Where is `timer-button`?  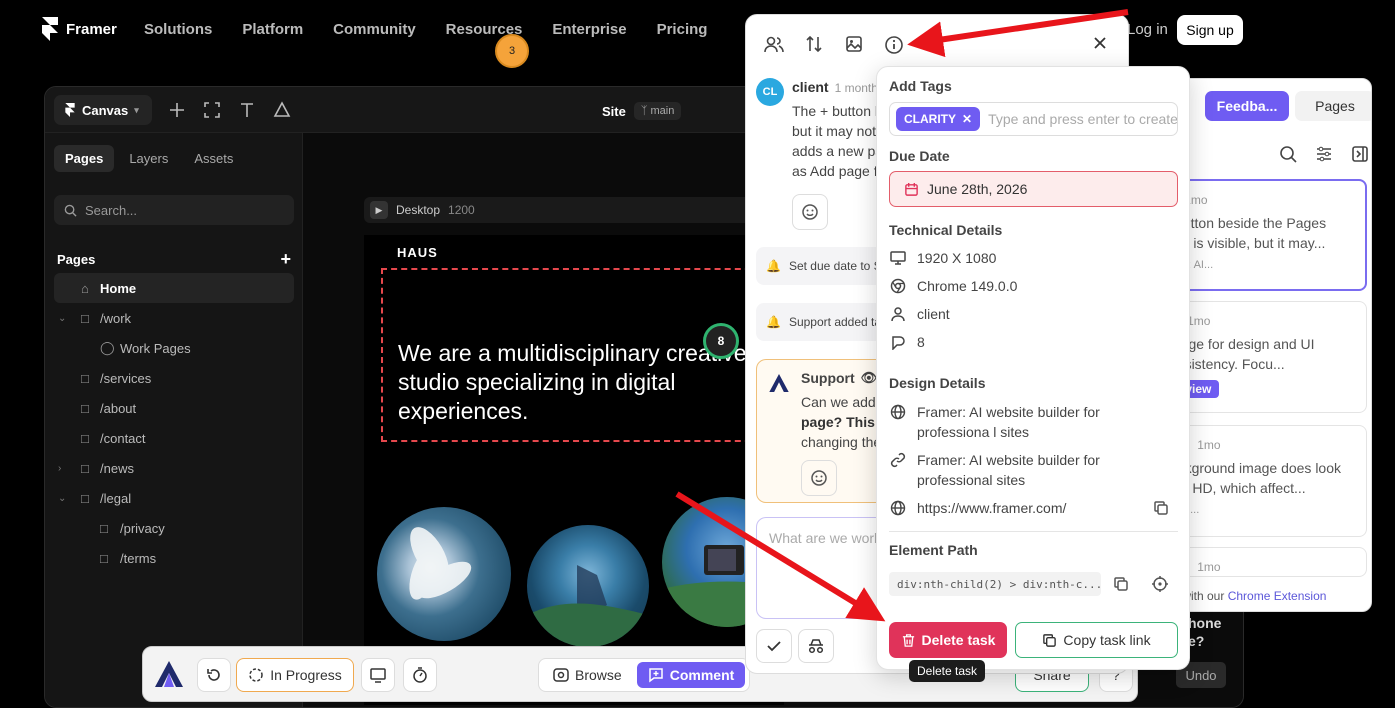
timer-button is located at coordinates (420, 675).